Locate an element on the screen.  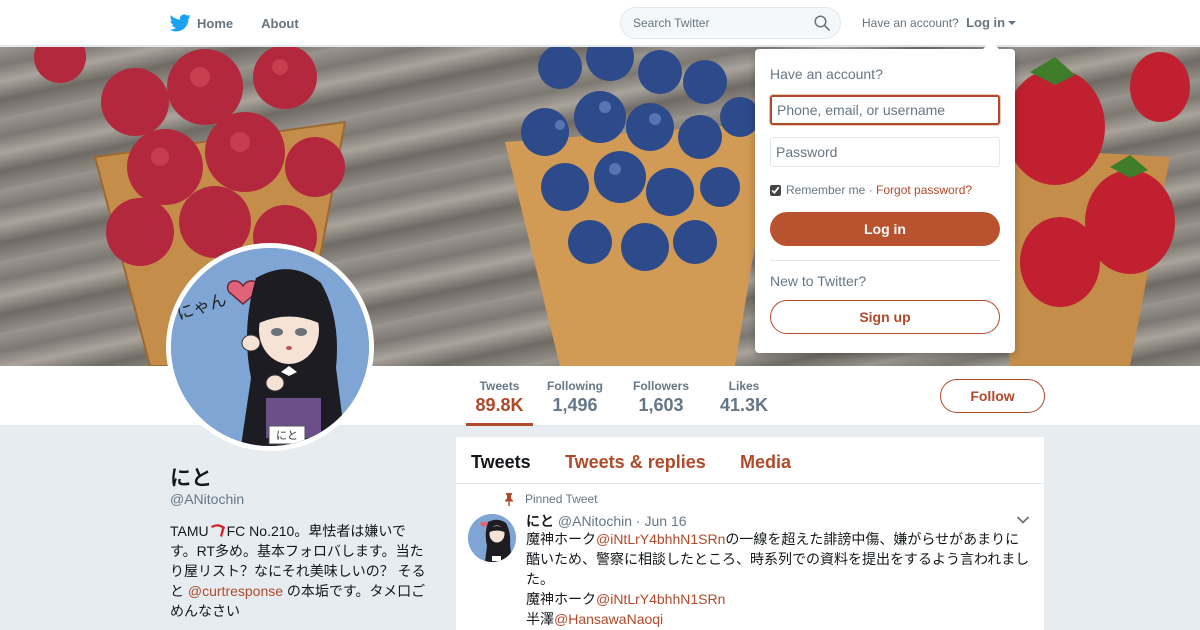
tweet-author-name: にと is located at coordinates (540, 521).